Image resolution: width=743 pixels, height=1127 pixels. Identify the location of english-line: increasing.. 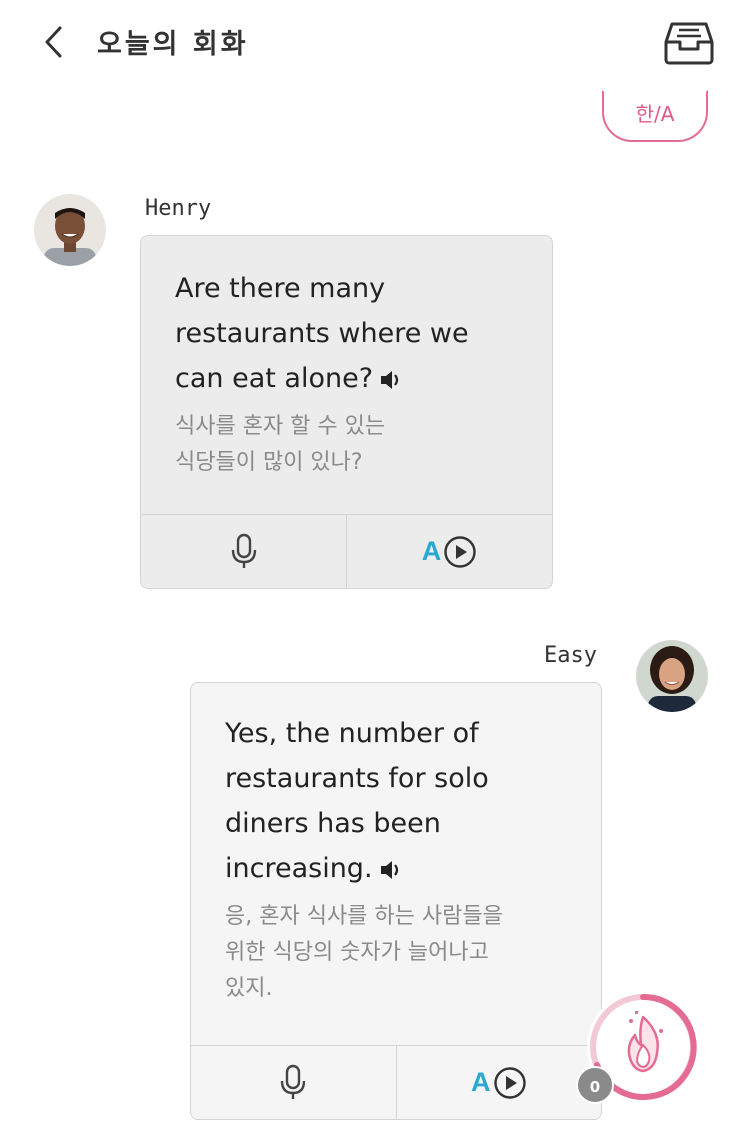
(403, 868).